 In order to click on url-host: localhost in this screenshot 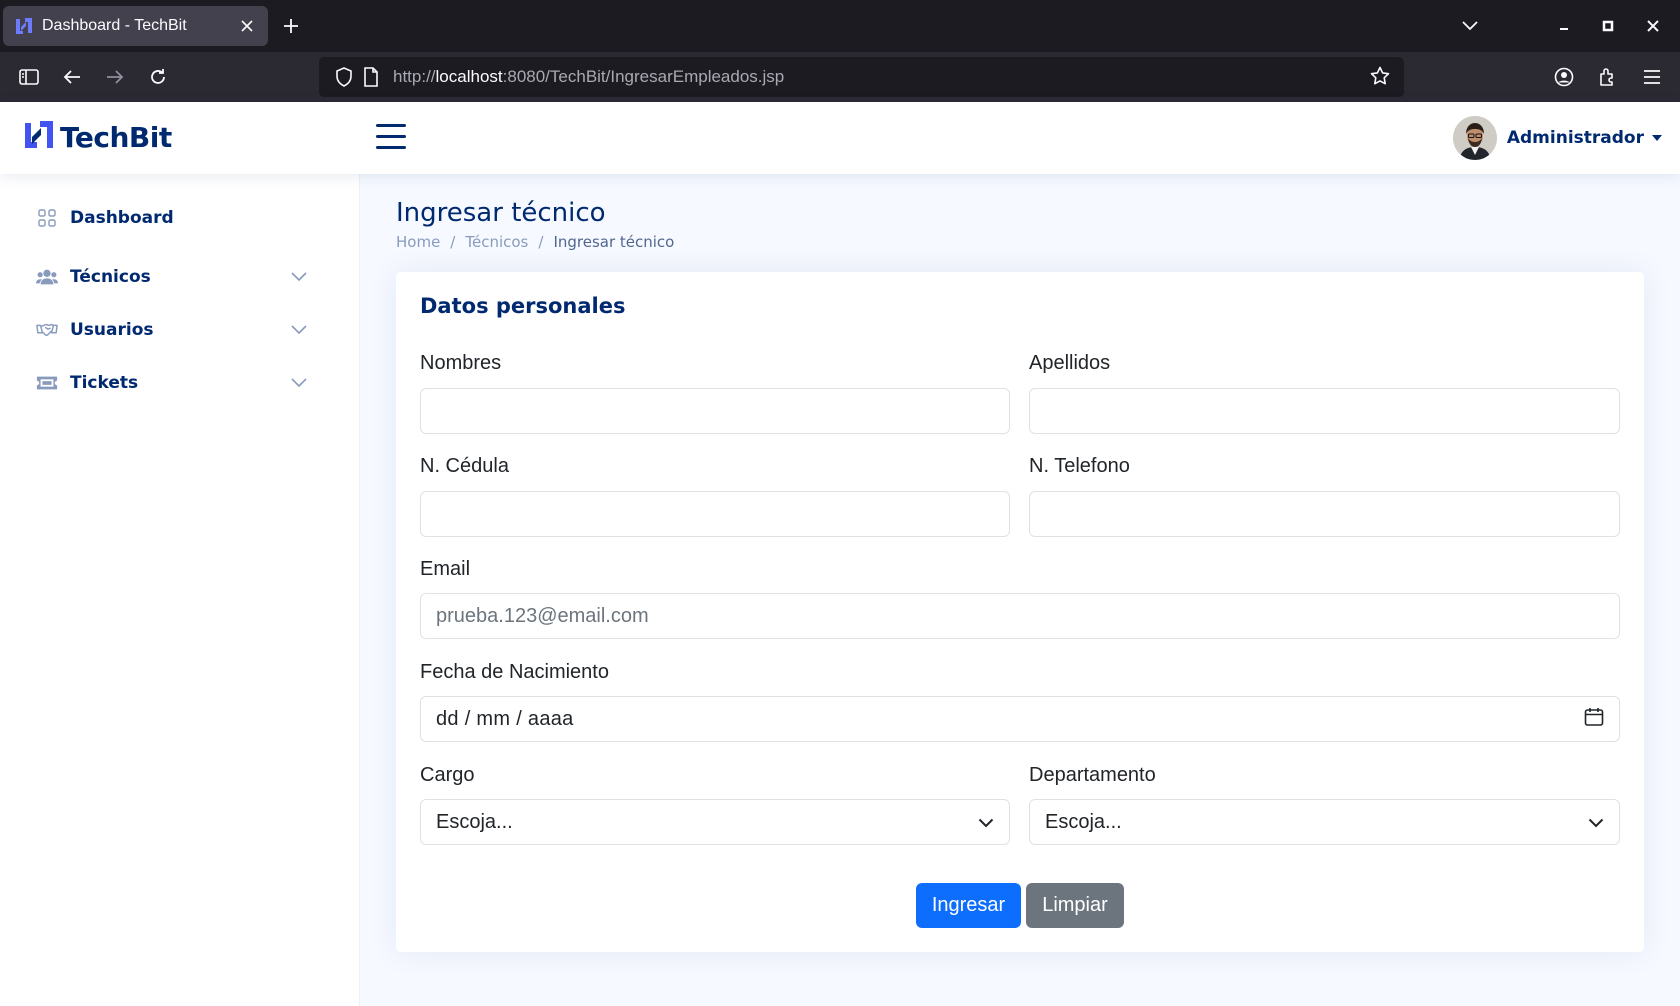, I will do `click(469, 76)`.